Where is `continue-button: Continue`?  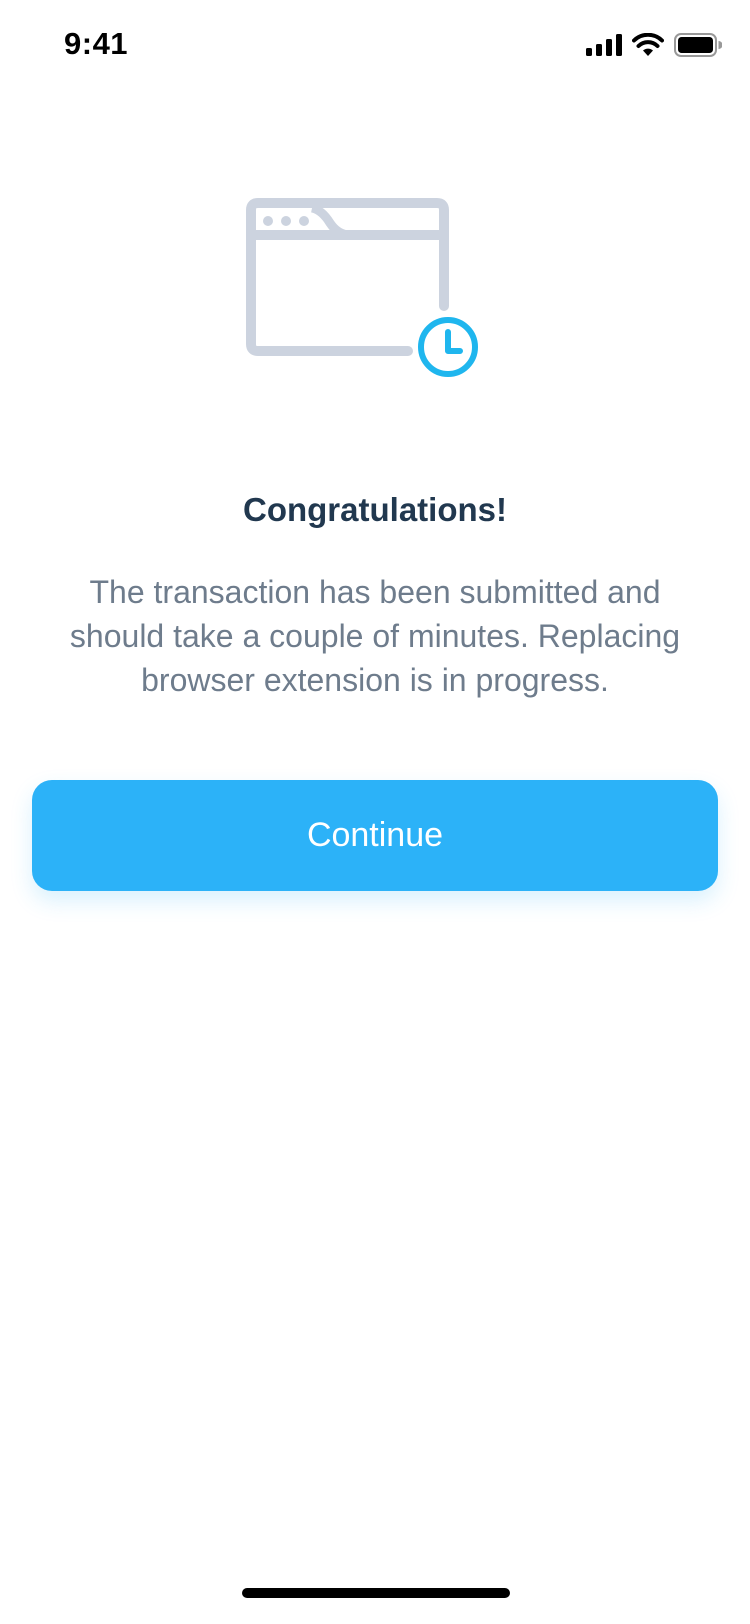 continue-button: Continue is located at coordinates (375, 835).